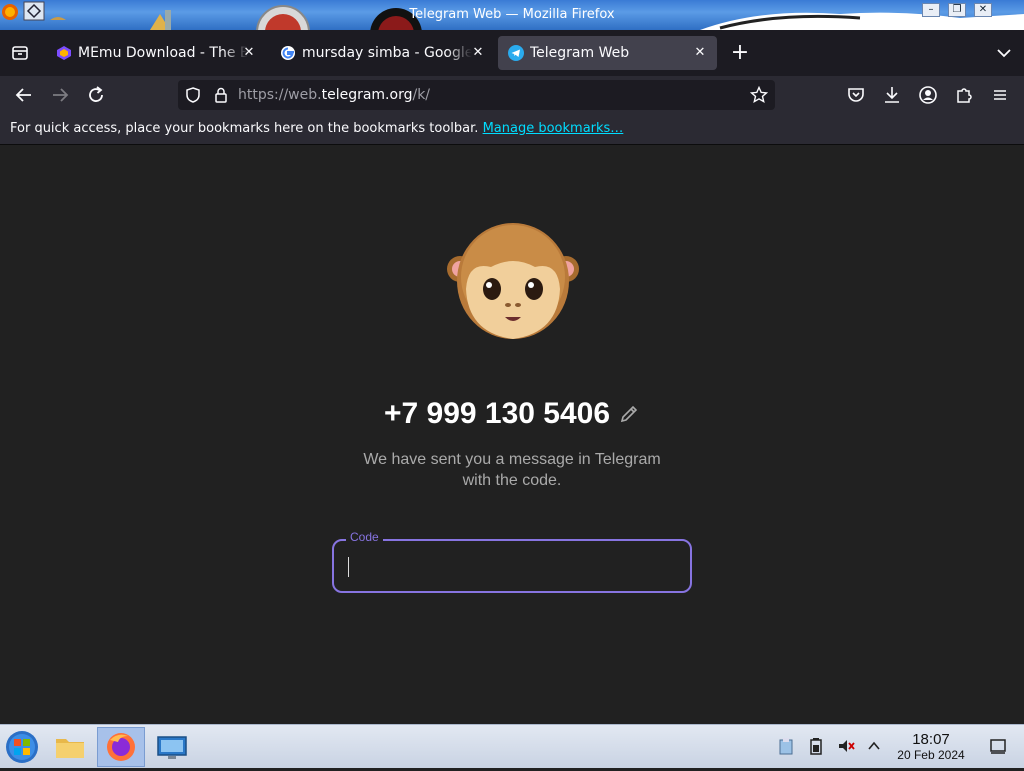 The width and height of the screenshot is (1024, 771). Describe the element at coordinates (983, 10) in the screenshot. I see `close-button: ✕` at that location.